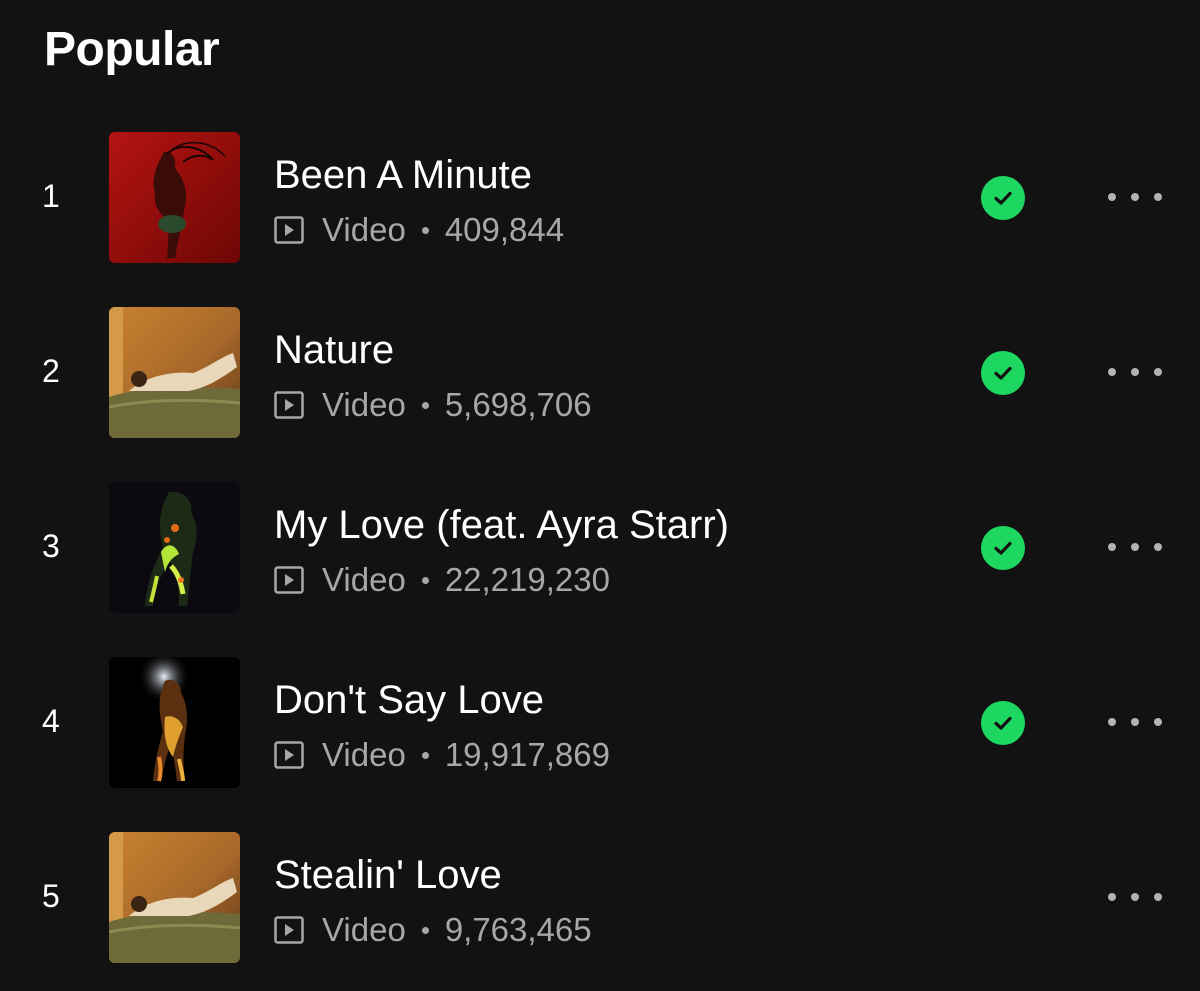  Describe the element at coordinates (527, 579) in the screenshot. I see `track-play-count: 22,219,230` at that location.